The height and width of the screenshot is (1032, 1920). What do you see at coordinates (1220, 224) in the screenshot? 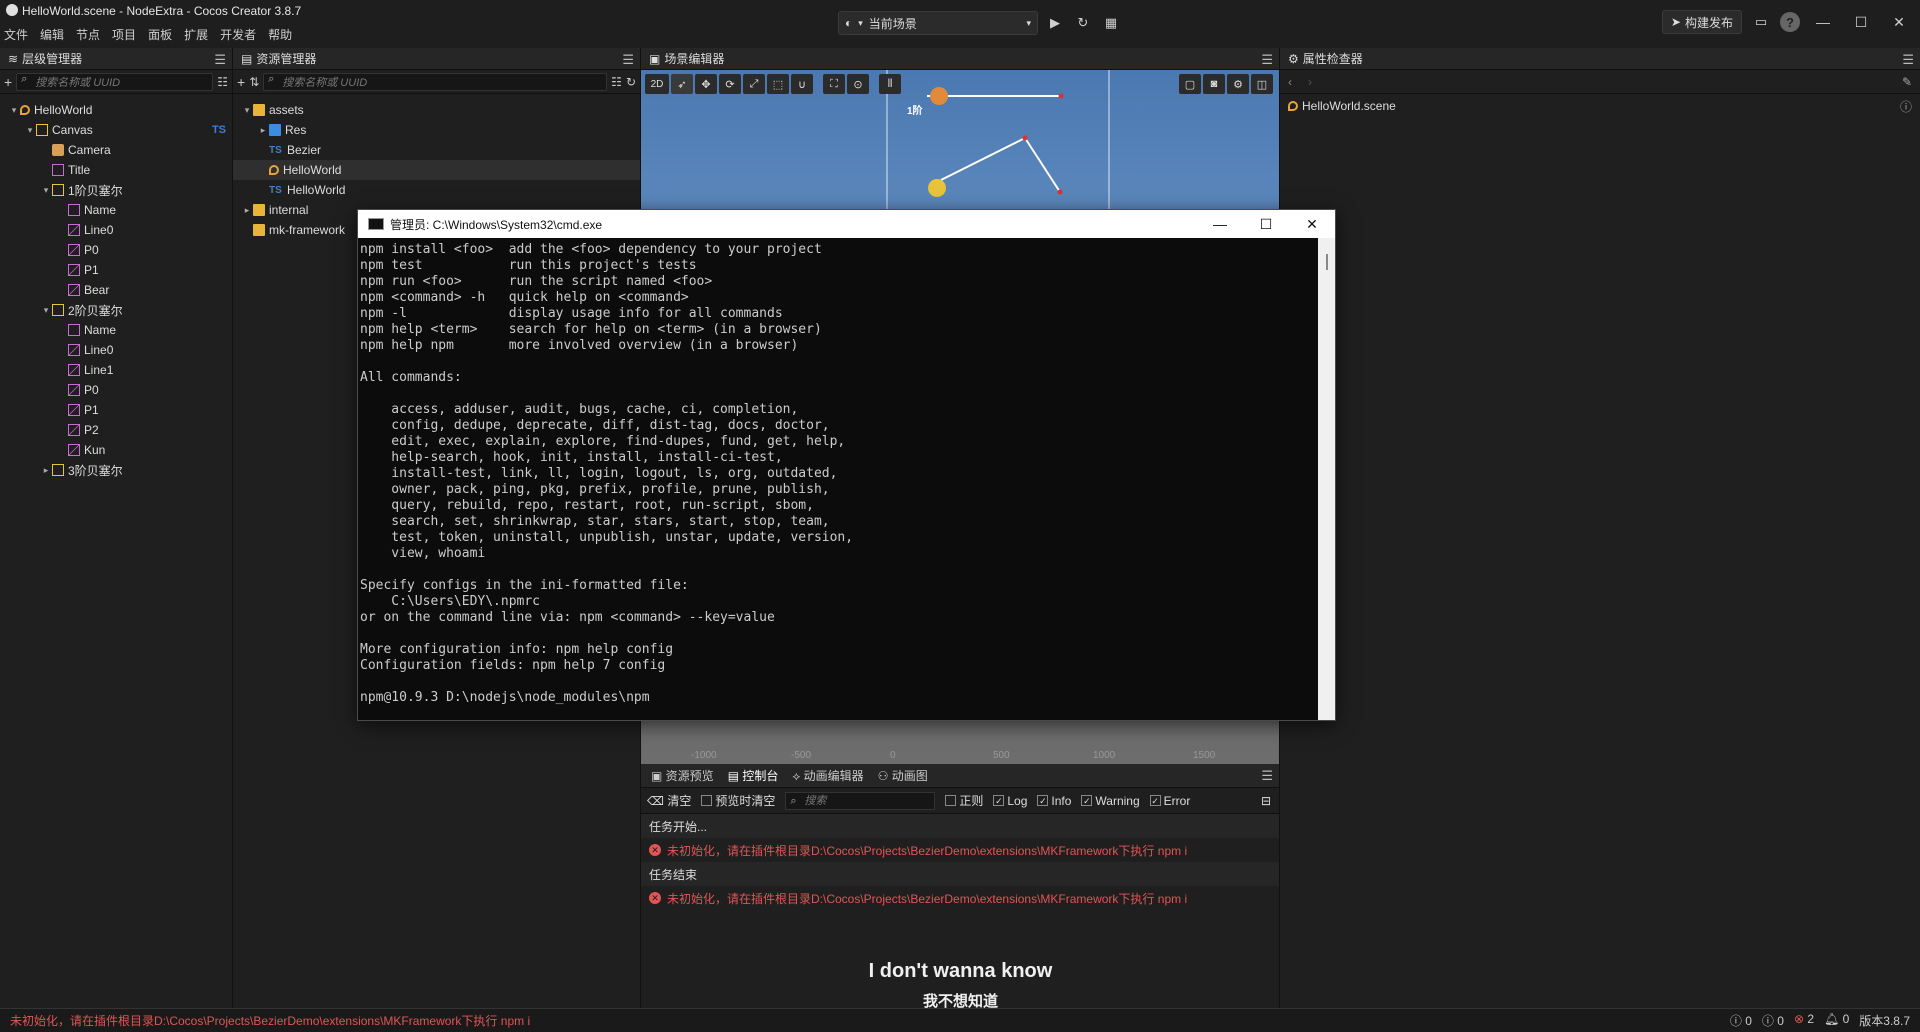
I see `cmd-minimize-button: —` at bounding box center [1220, 224].